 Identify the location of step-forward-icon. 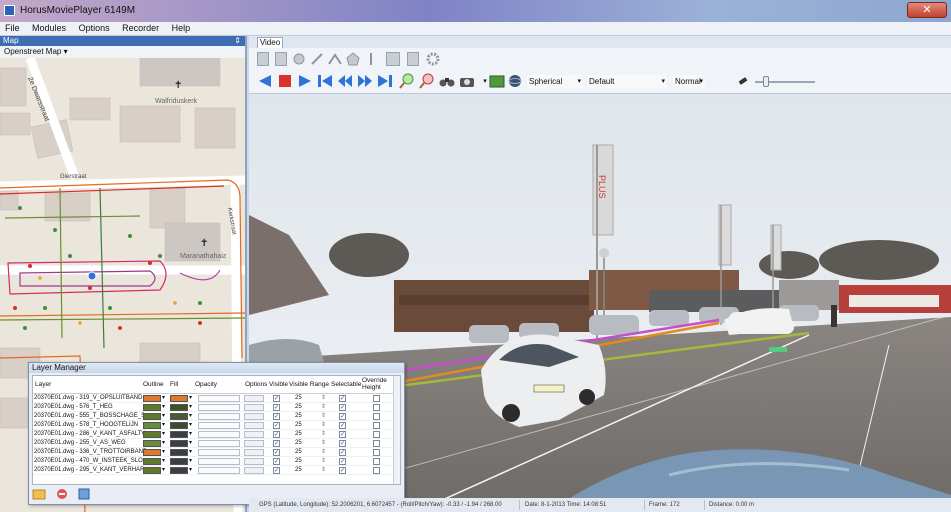
(365, 81).